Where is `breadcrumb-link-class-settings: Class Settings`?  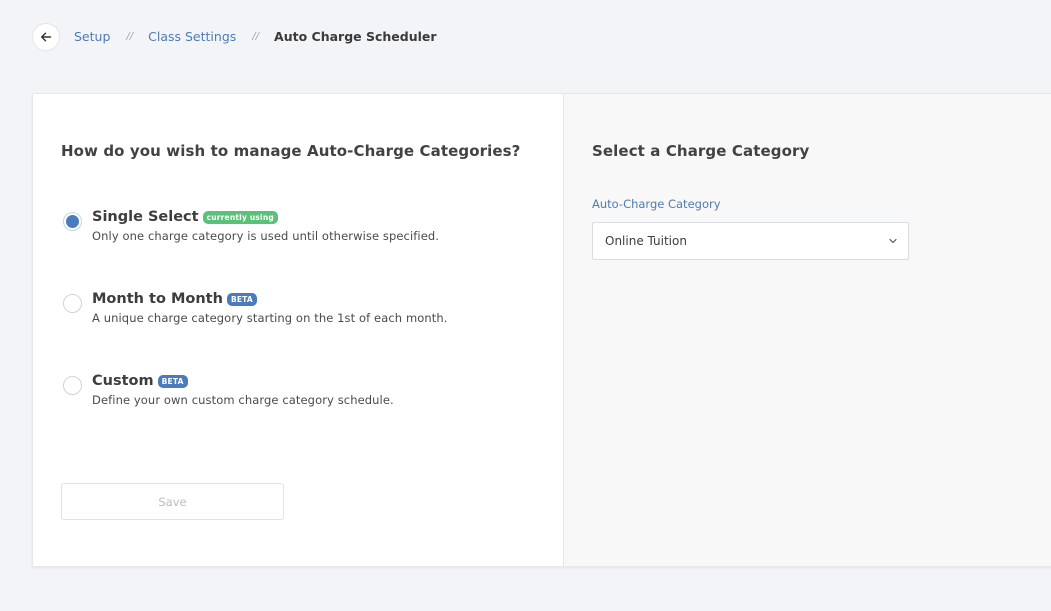 breadcrumb-link-class-settings: Class Settings is located at coordinates (192, 36).